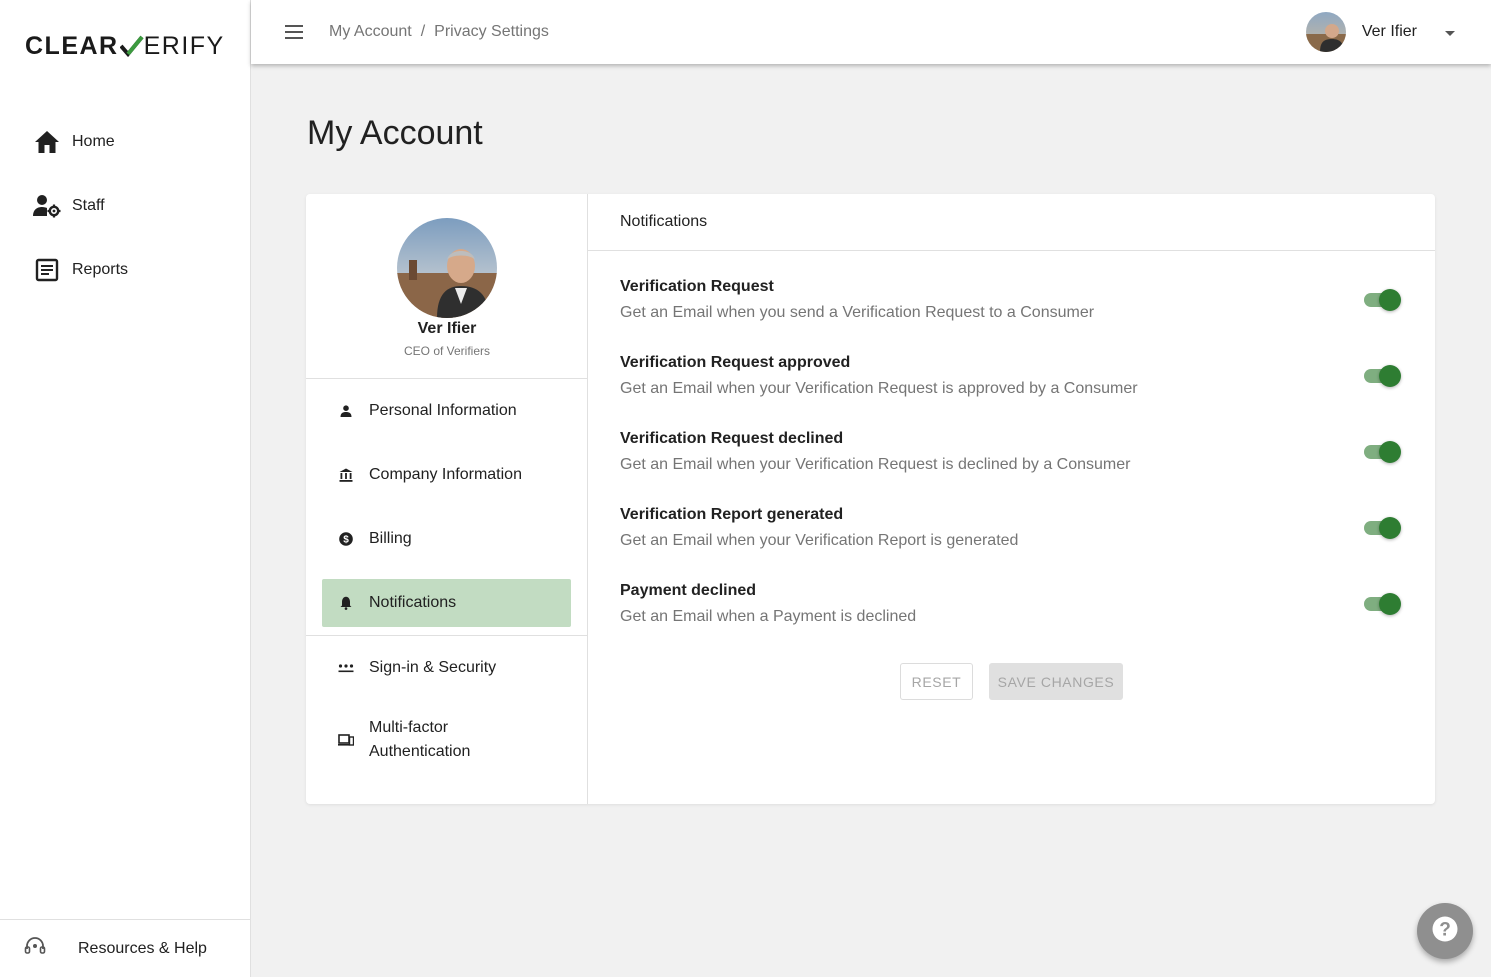  I want to click on account-nav-label: Company Information, so click(445, 474).